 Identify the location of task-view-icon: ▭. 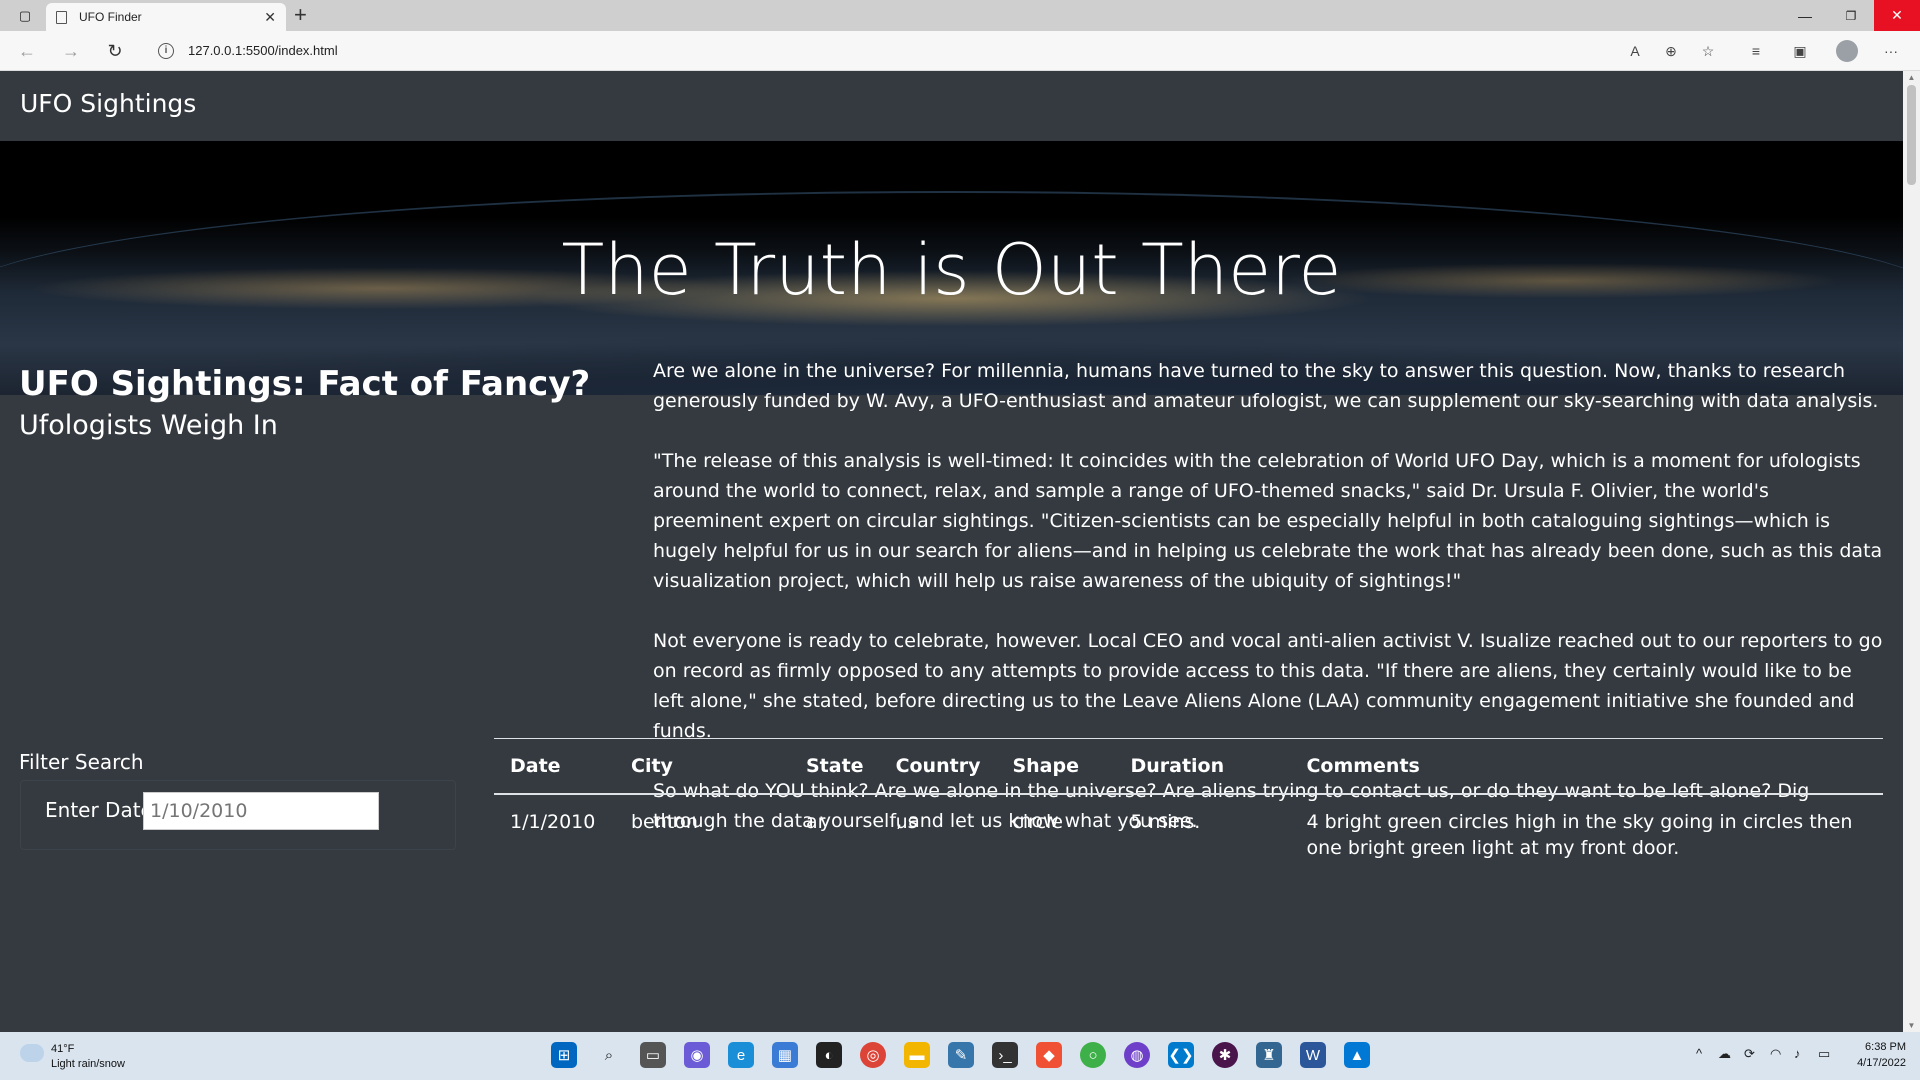
(653, 1055).